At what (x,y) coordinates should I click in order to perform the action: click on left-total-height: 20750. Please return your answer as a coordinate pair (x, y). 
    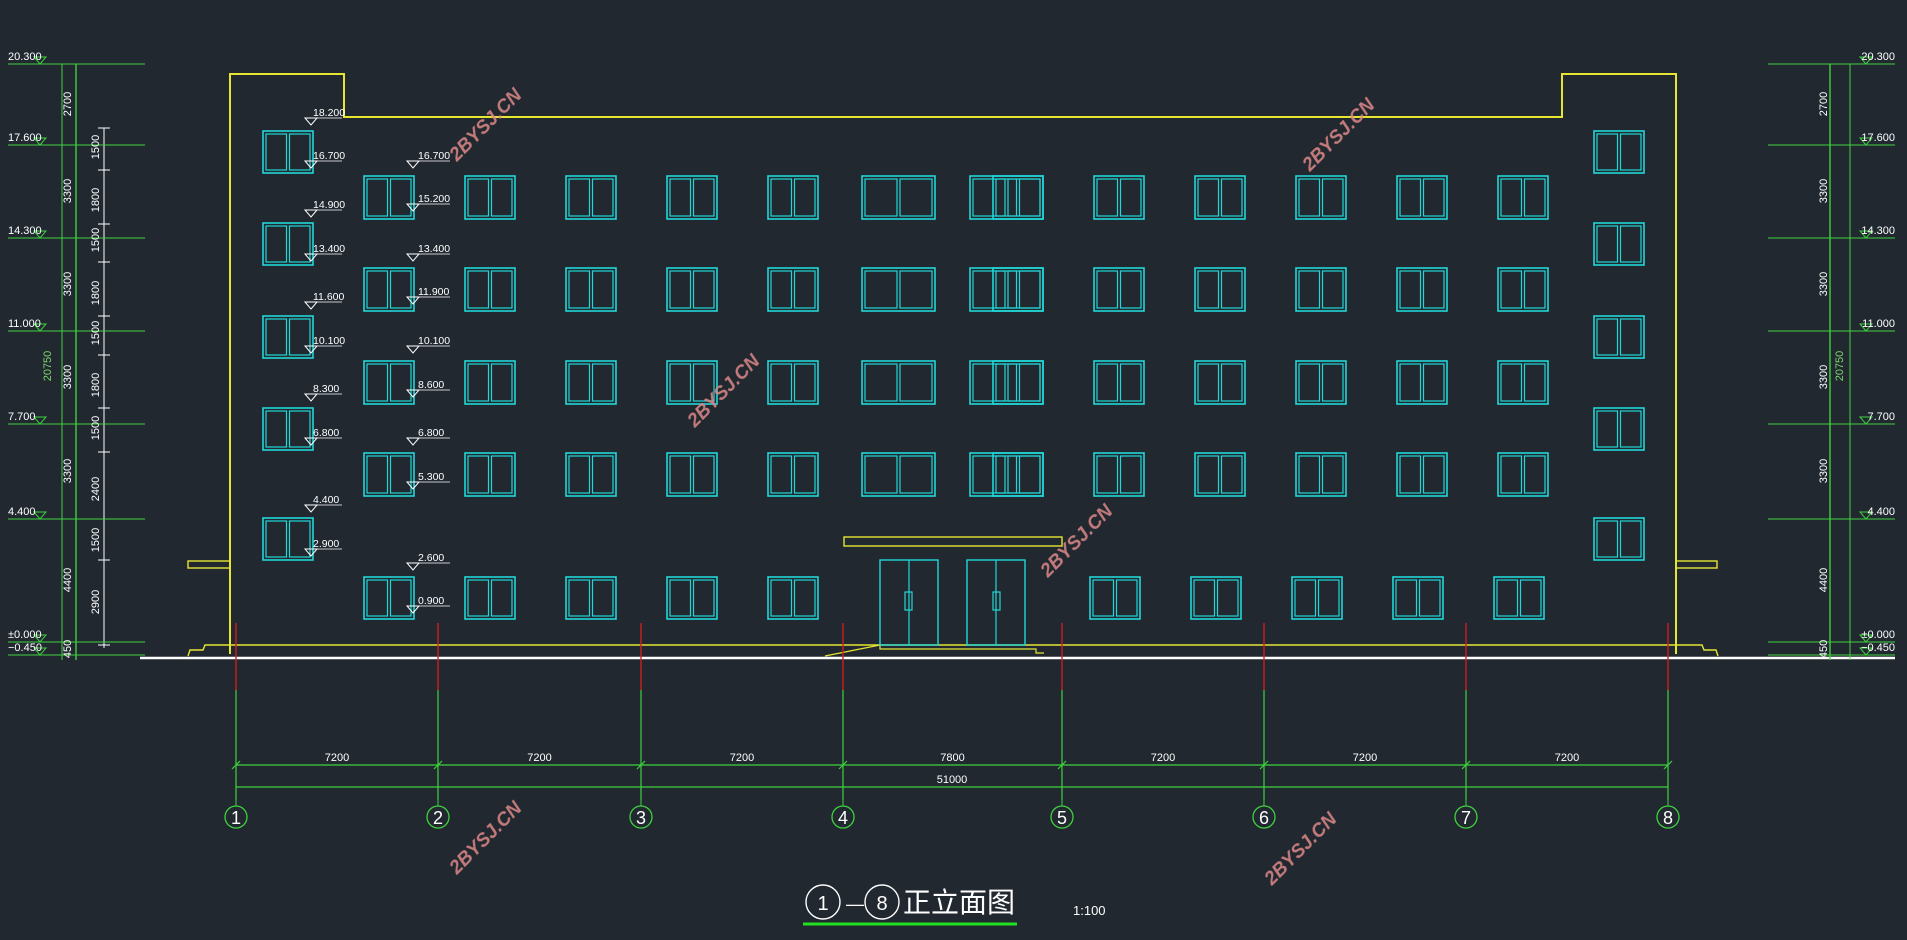
    Looking at the image, I should click on (48, 366).